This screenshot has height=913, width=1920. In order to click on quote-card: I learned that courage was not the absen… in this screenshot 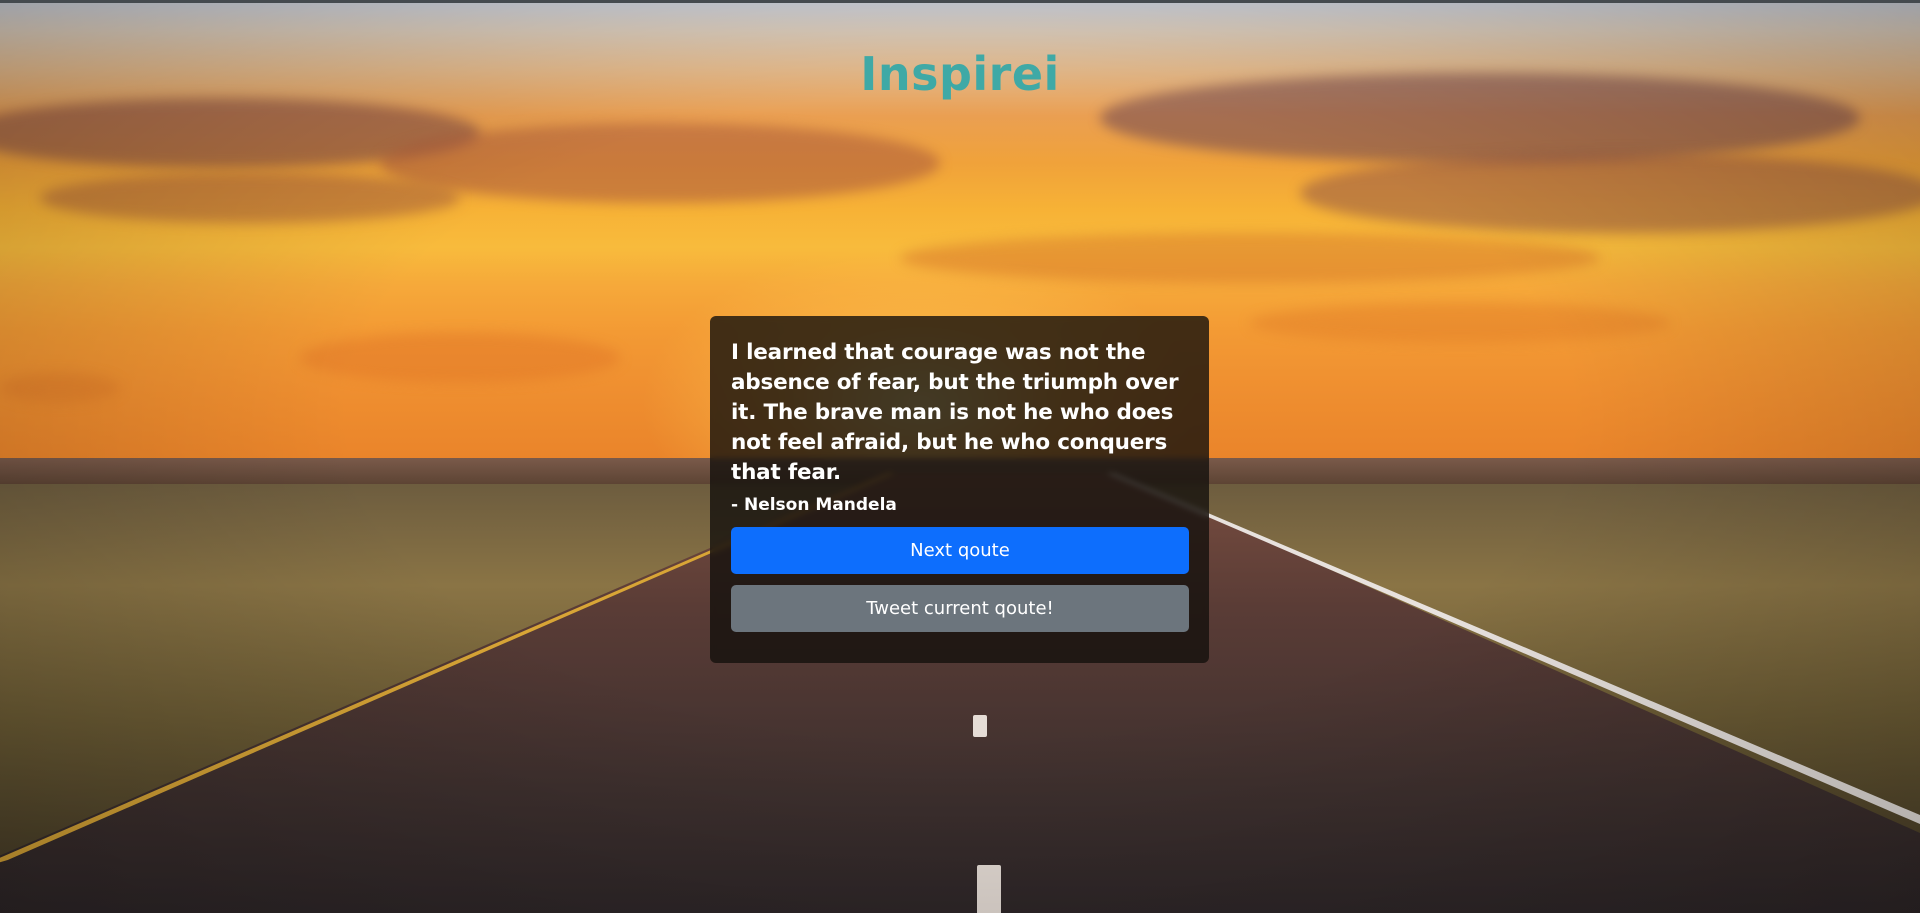, I will do `click(959, 489)`.